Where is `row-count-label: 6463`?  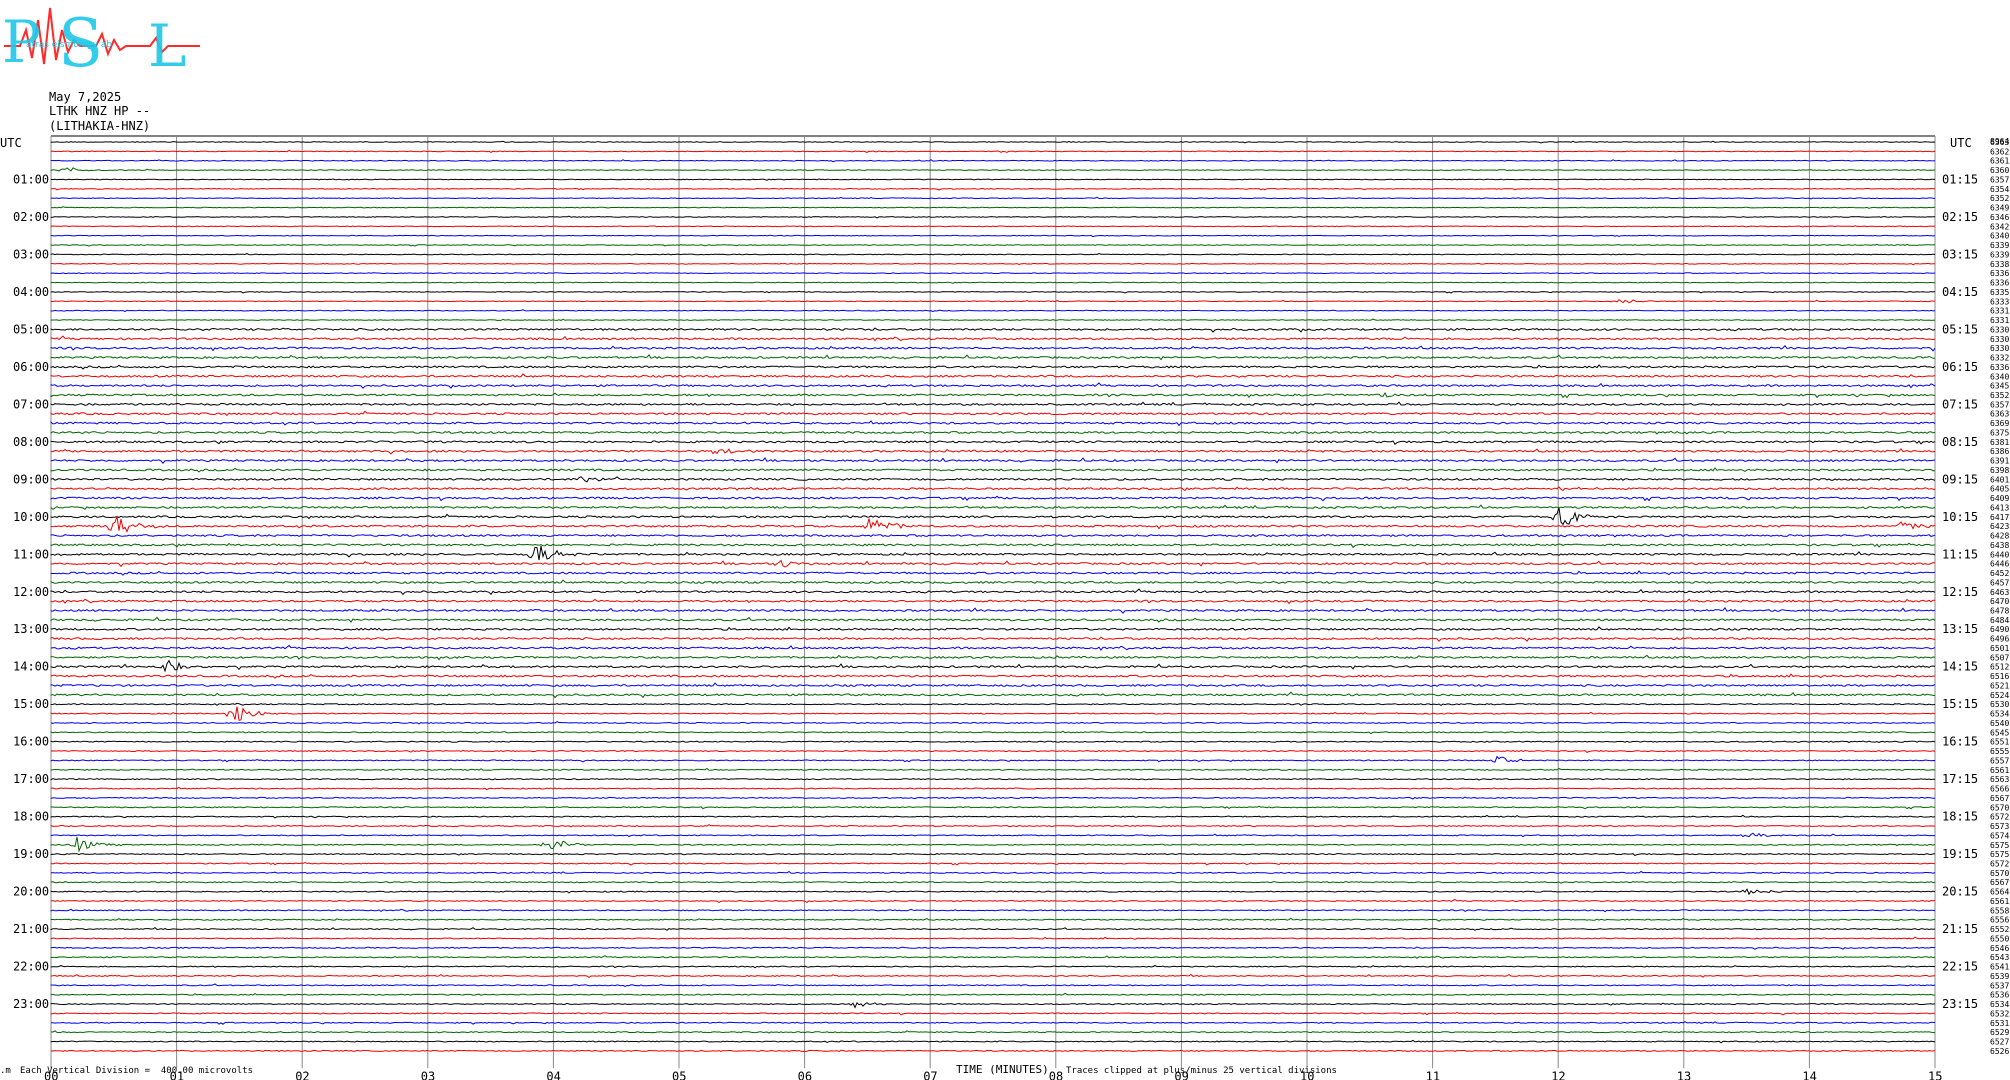 row-count-label: 6463 is located at coordinates (1999, 592).